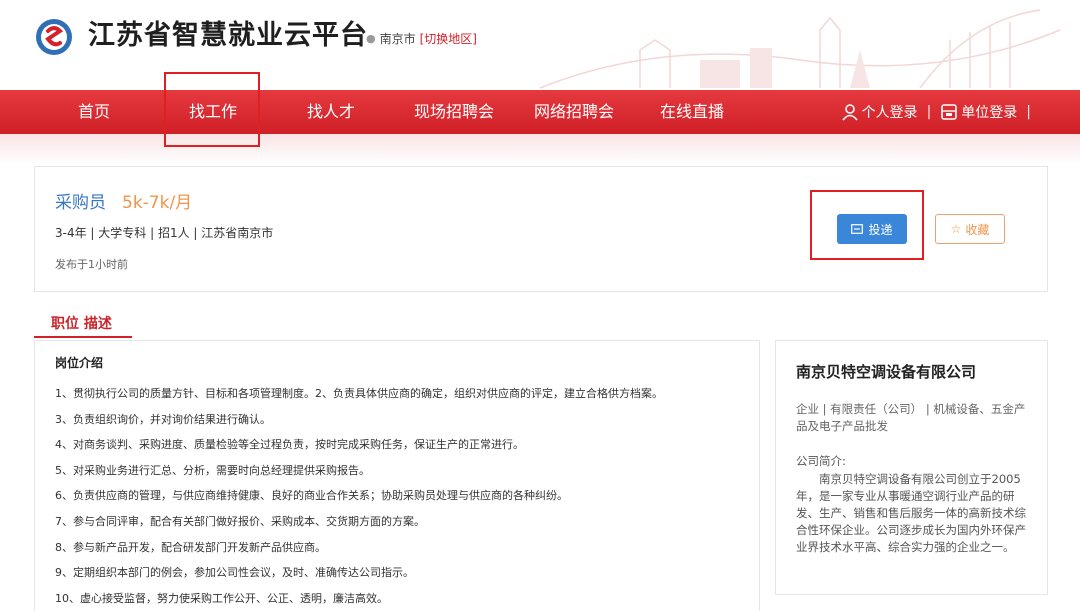  I want to click on city-skyline-decoration, so click(800, 49).